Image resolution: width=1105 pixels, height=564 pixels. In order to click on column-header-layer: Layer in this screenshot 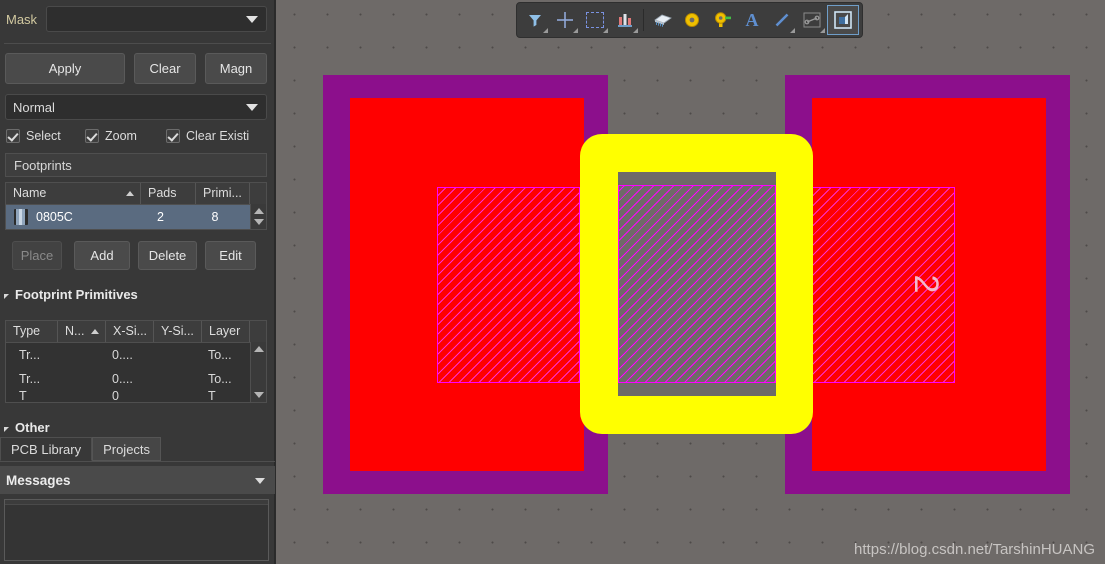, I will do `click(226, 331)`.